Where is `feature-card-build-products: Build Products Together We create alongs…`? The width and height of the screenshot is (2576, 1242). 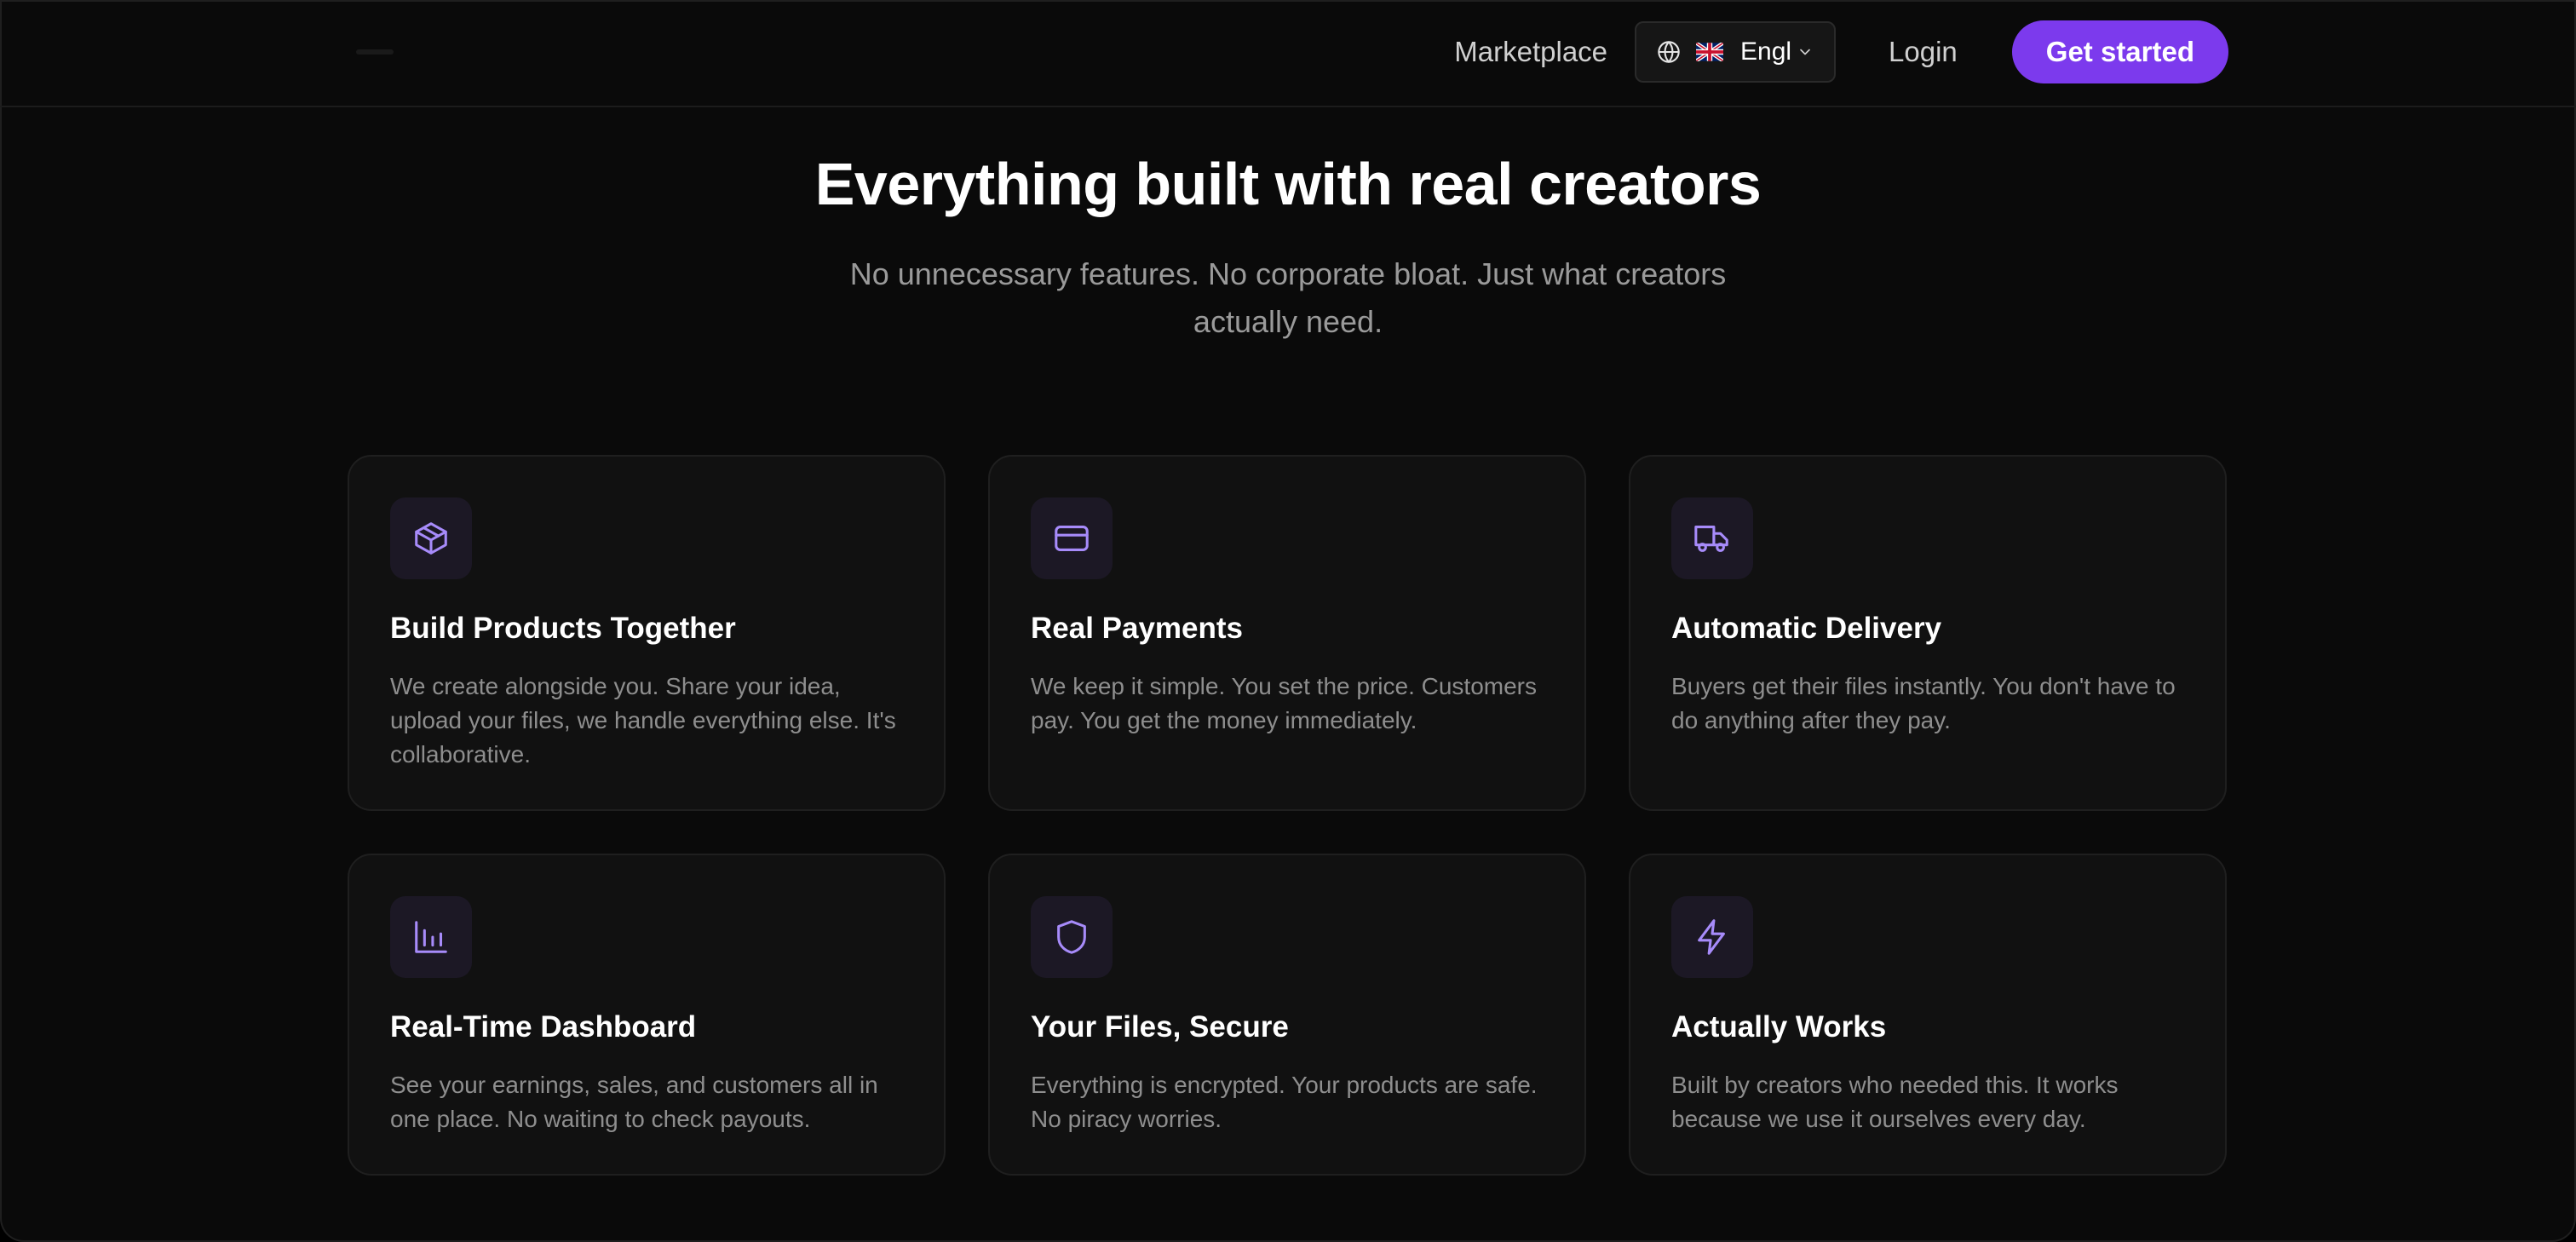 feature-card-build-products: Build Products Together We create alongs… is located at coordinates (647, 633).